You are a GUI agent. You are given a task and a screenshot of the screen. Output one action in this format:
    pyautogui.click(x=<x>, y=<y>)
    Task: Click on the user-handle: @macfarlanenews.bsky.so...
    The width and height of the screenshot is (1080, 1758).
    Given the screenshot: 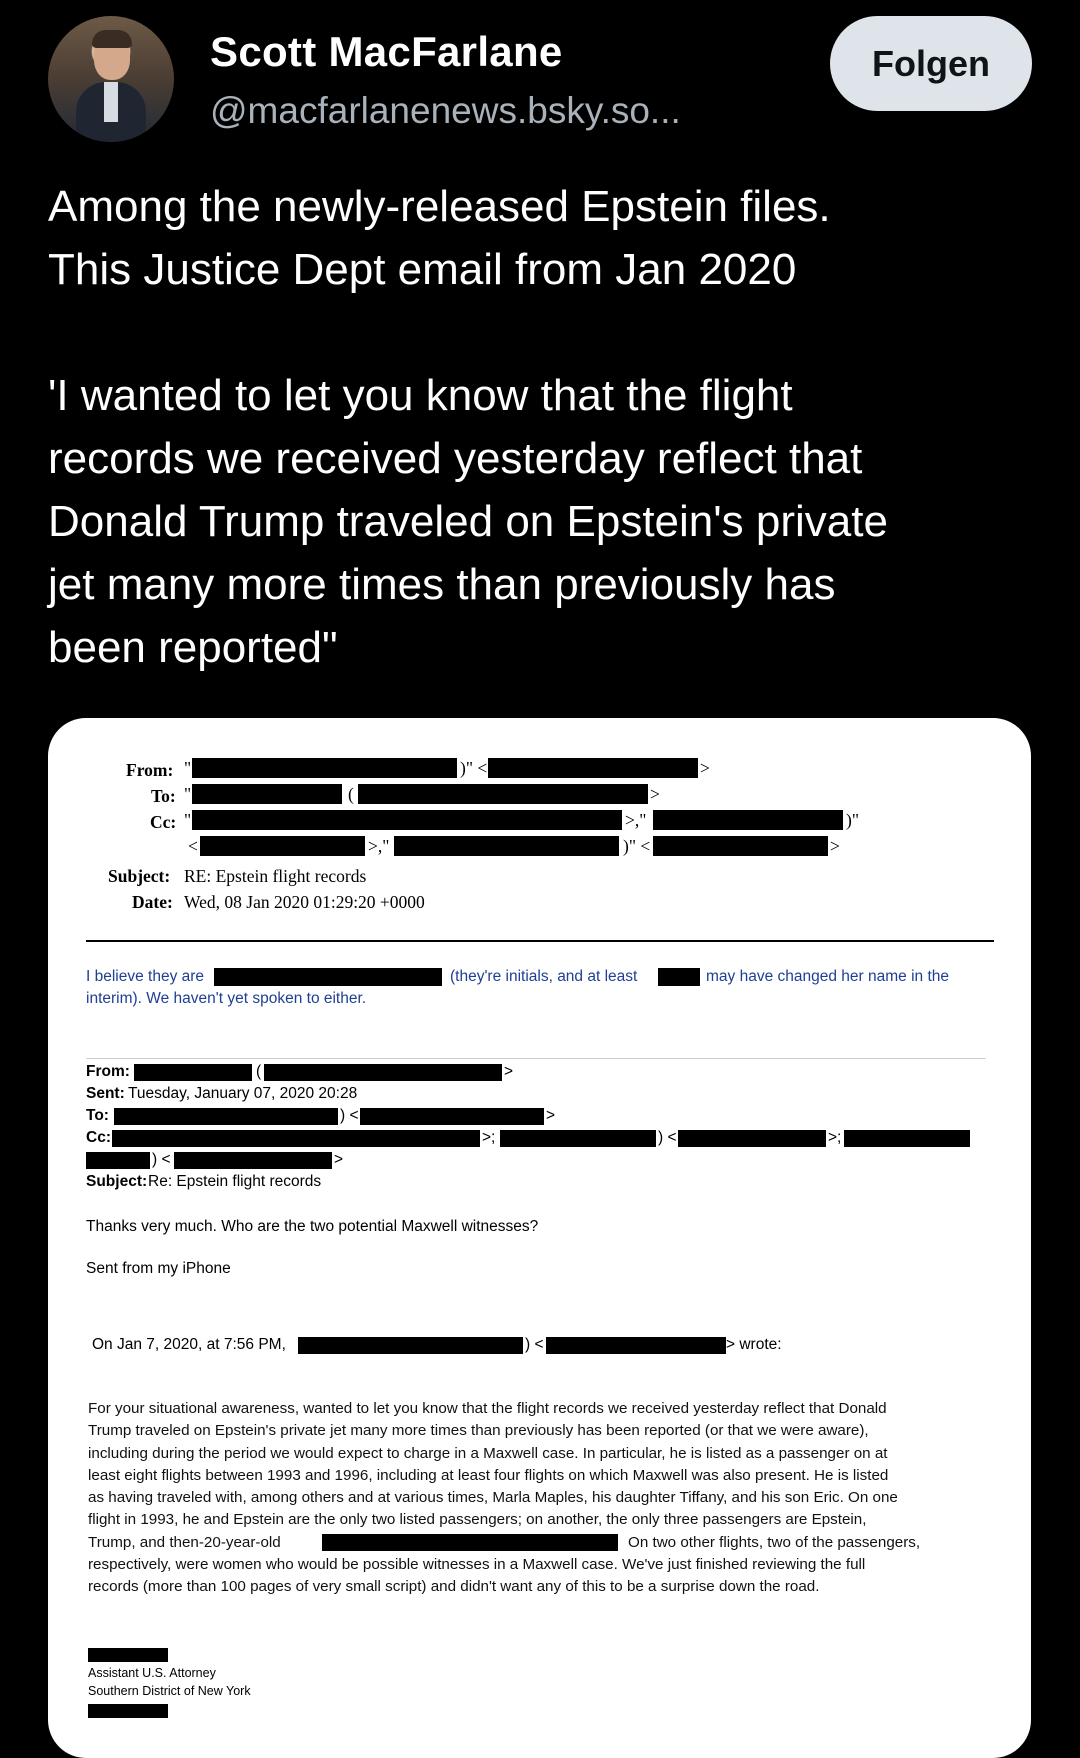 What is the action you would take?
    pyautogui.click(x=445, y=111)
    